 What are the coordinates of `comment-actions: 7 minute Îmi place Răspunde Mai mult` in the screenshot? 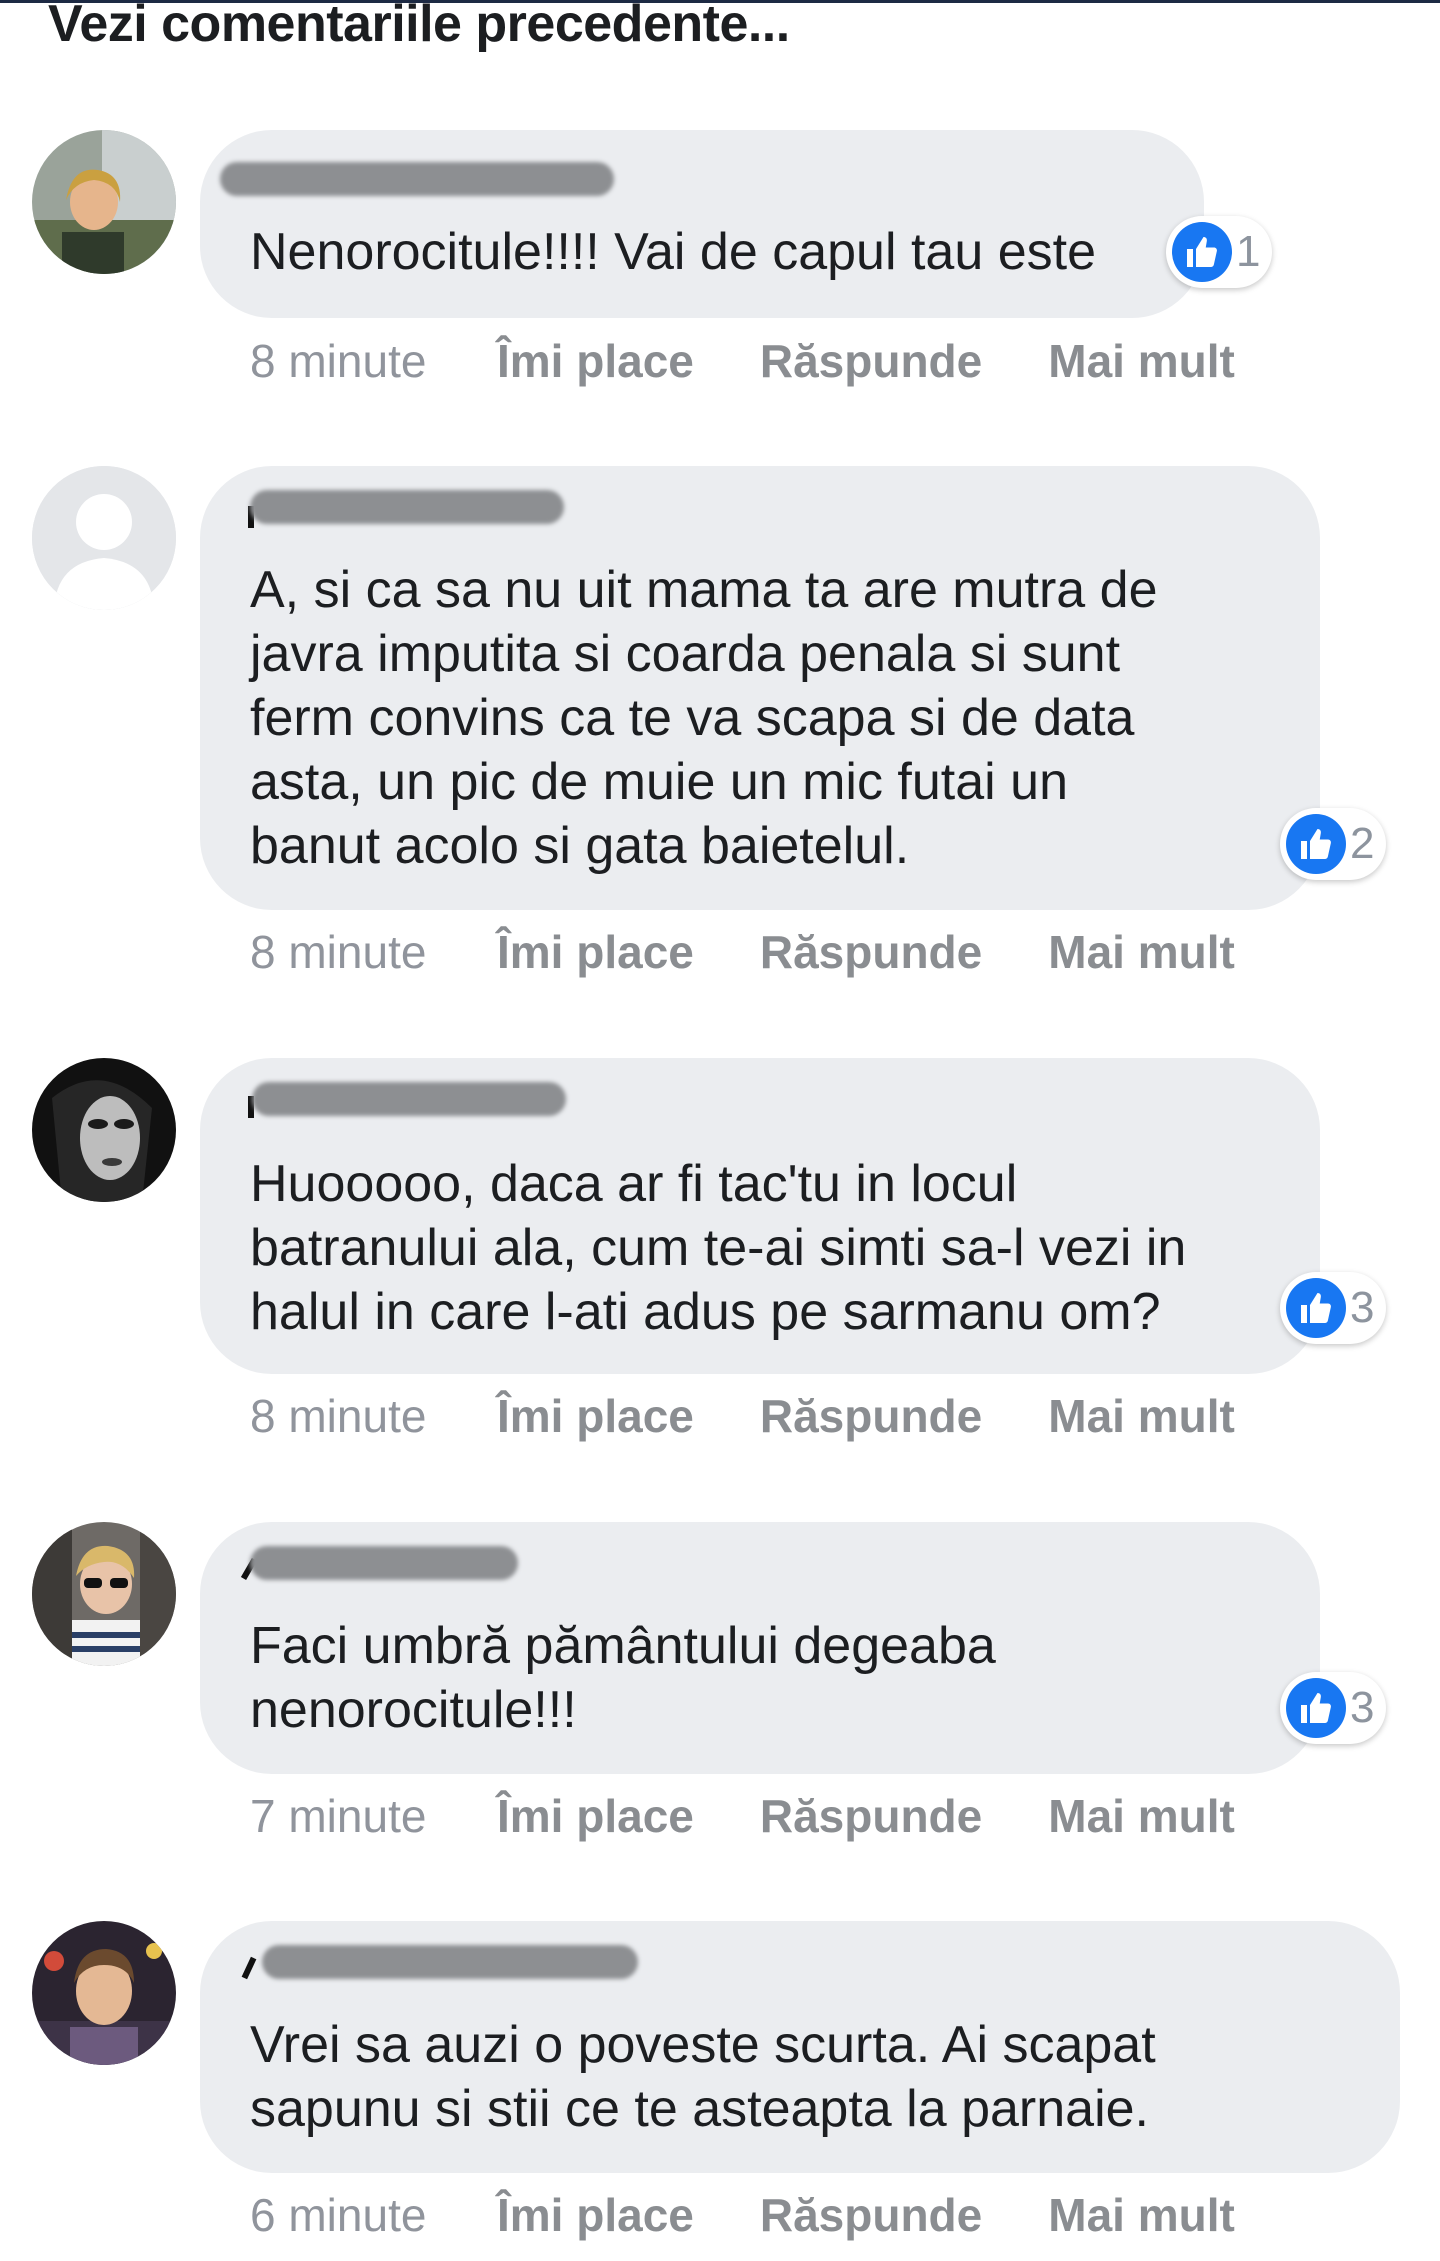 It's located at (775, 1816).